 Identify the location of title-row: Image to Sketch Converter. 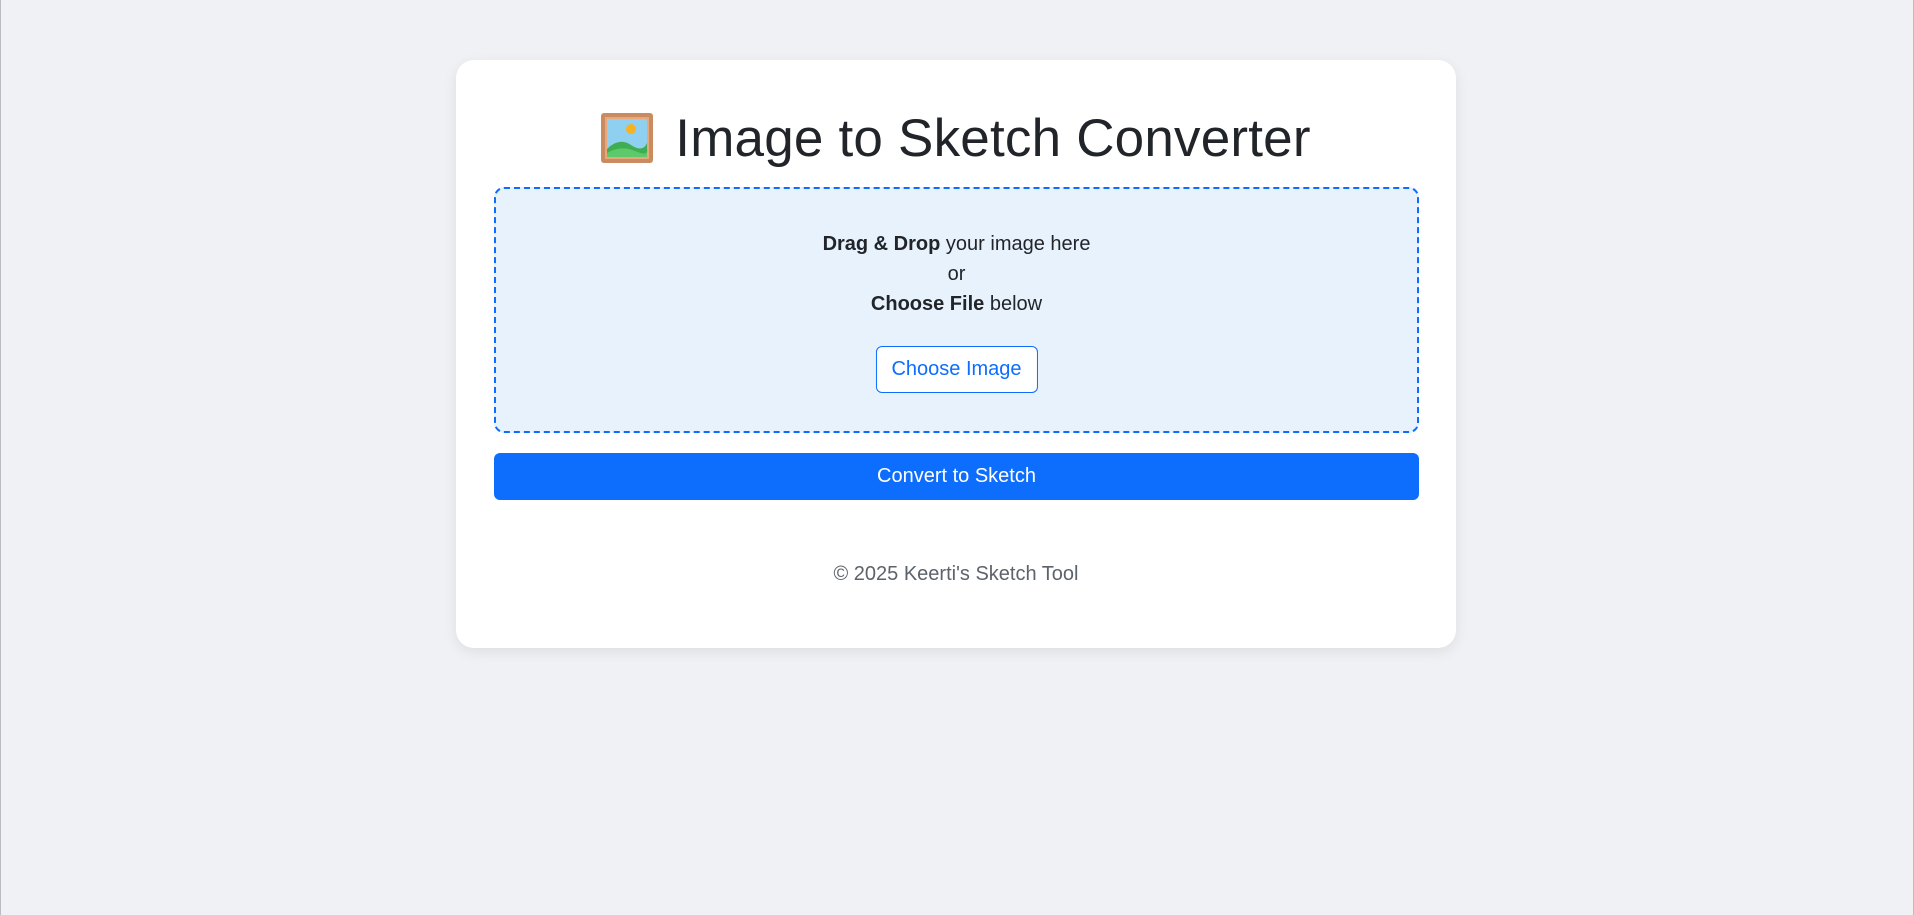
(956, 138).